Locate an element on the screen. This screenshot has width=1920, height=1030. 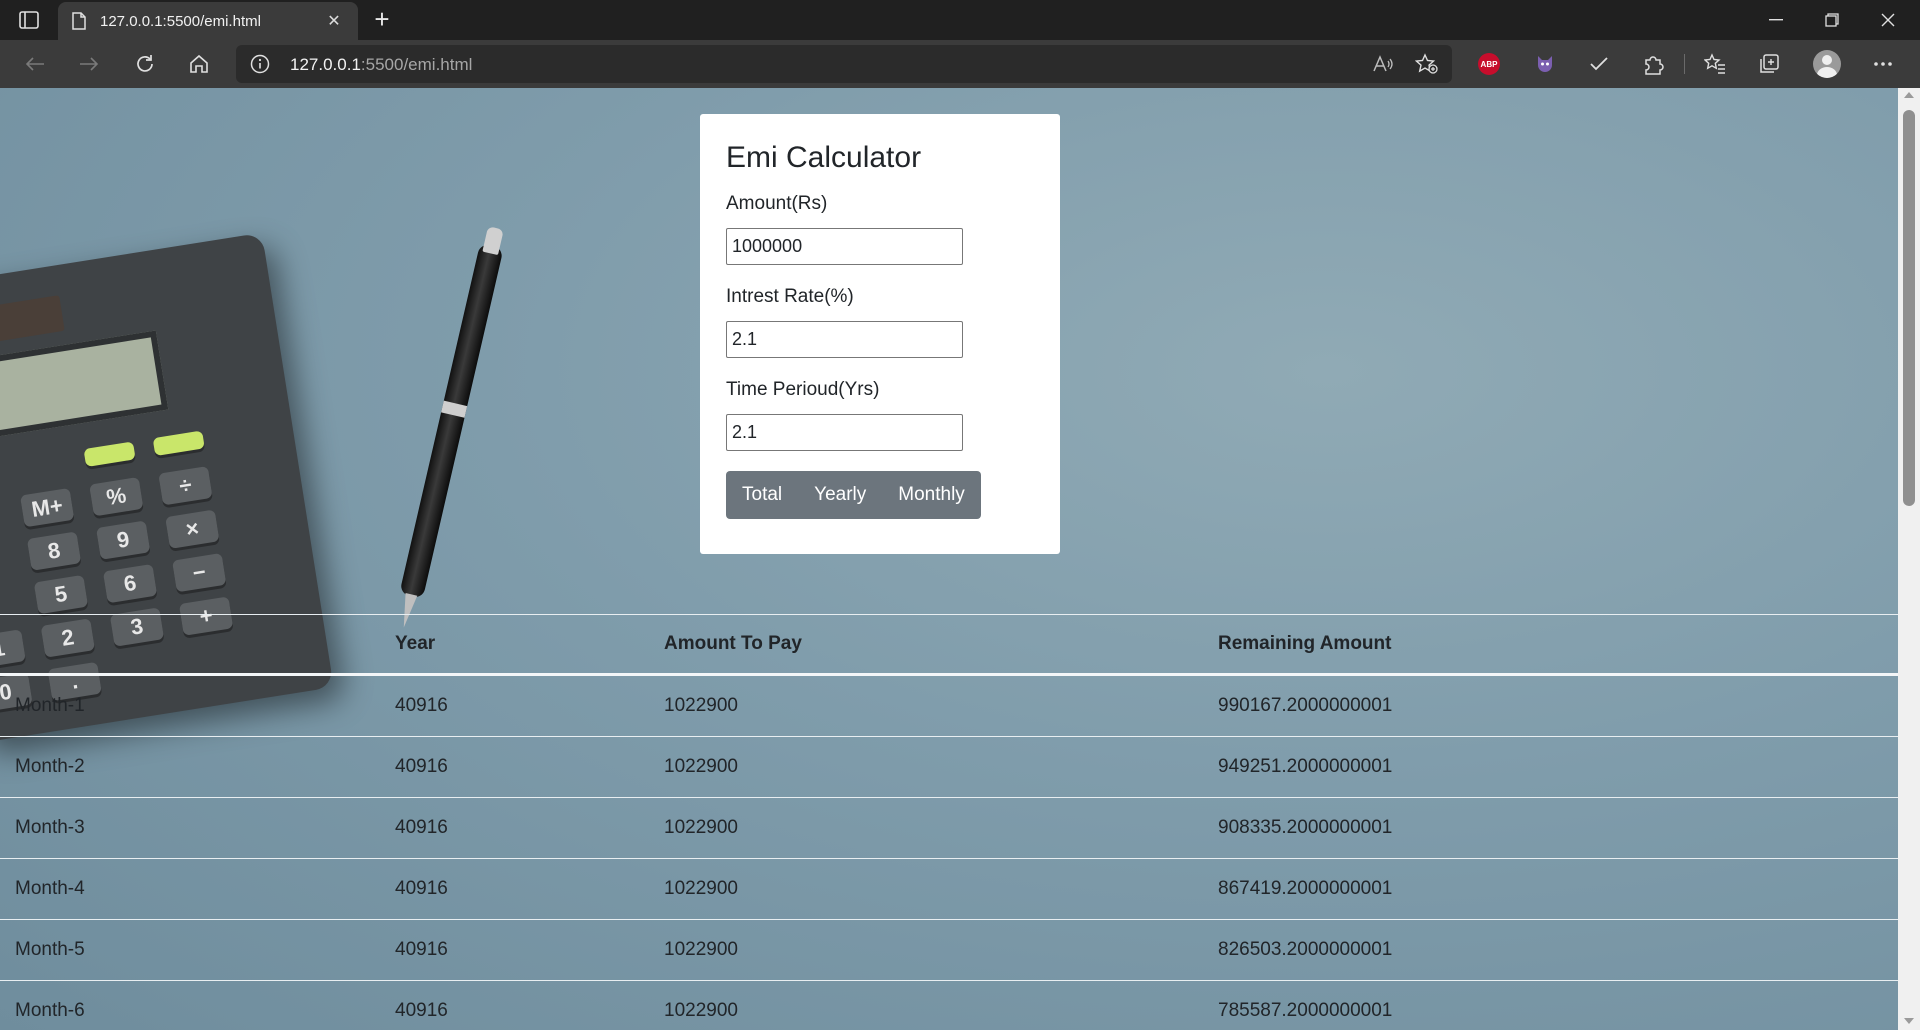
abp-badge: ABP is located at coordinates (1489, 64).